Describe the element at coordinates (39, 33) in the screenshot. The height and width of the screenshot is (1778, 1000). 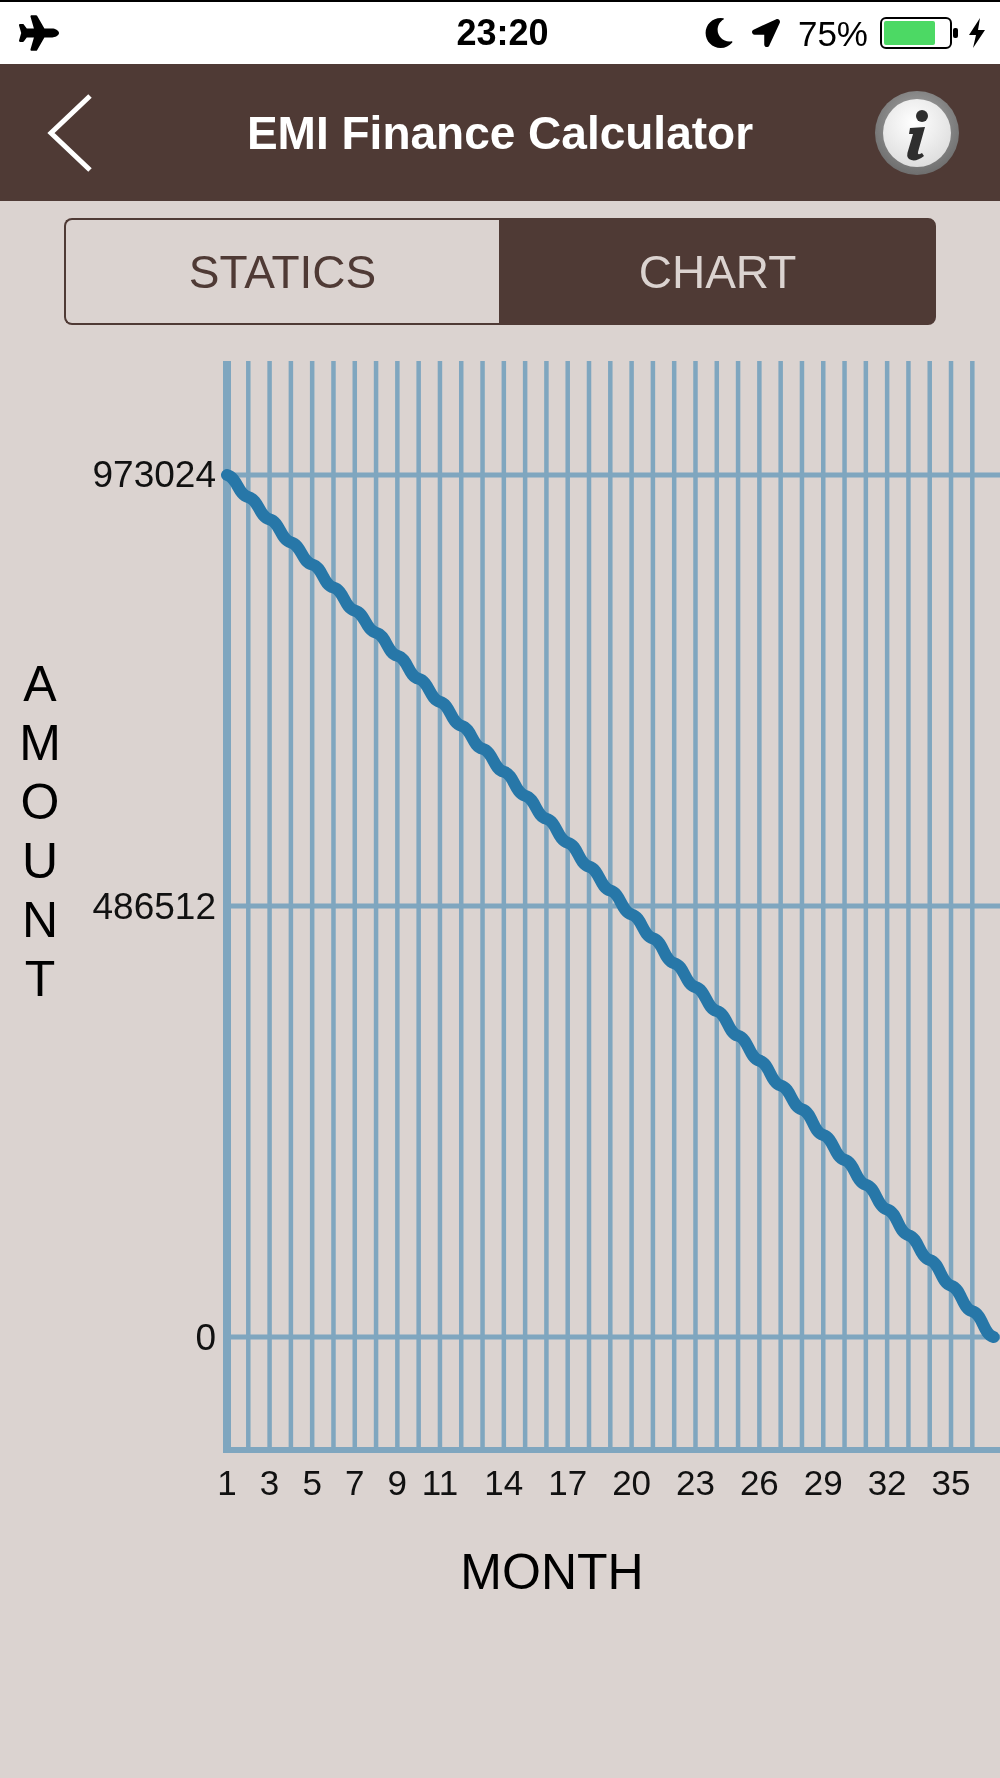
I see `airplane-icon` at that location.